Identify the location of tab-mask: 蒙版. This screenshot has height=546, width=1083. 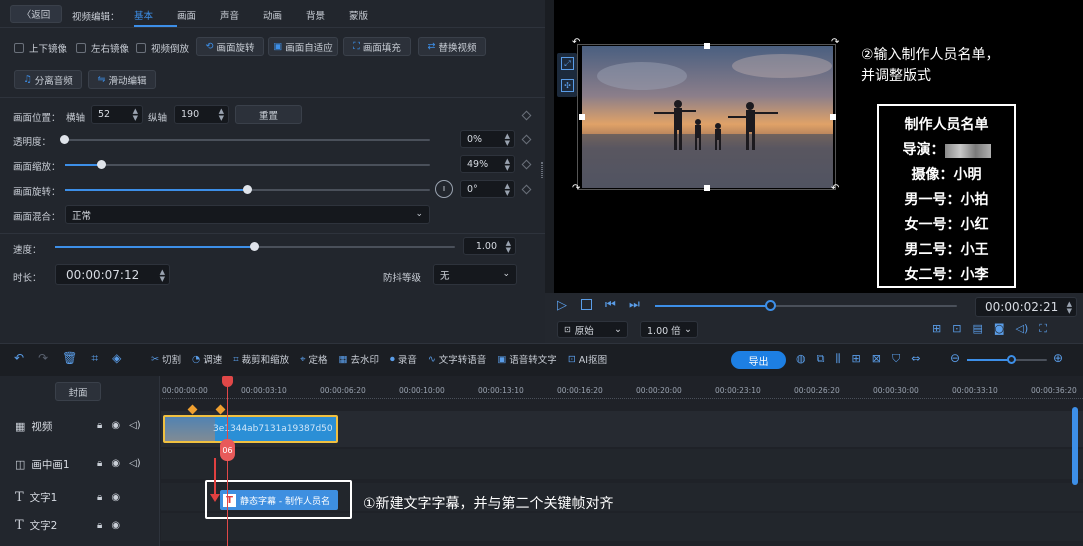
(370, 17).